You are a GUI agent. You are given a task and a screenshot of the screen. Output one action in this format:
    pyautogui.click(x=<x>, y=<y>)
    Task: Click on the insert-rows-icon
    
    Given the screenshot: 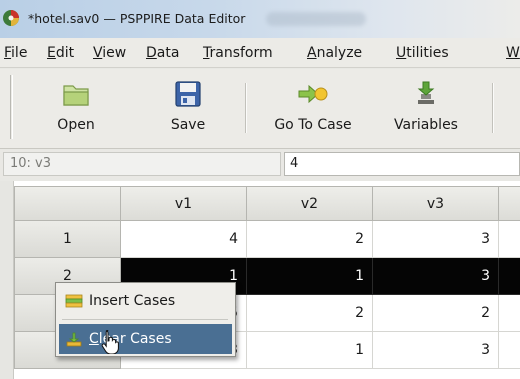 What is the action you would take?
    pyautogui.click(x=74, y=301)
    